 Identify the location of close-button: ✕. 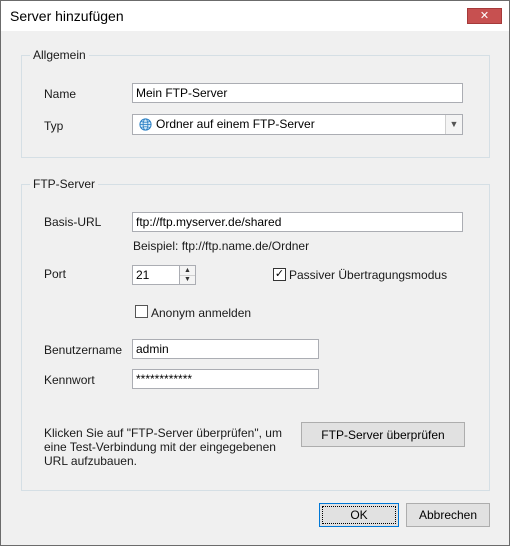
(484, 16).